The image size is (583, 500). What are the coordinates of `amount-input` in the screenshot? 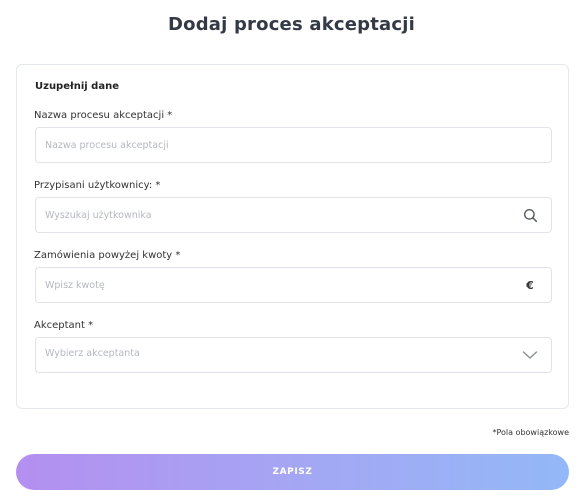 It's located at (275, 285).